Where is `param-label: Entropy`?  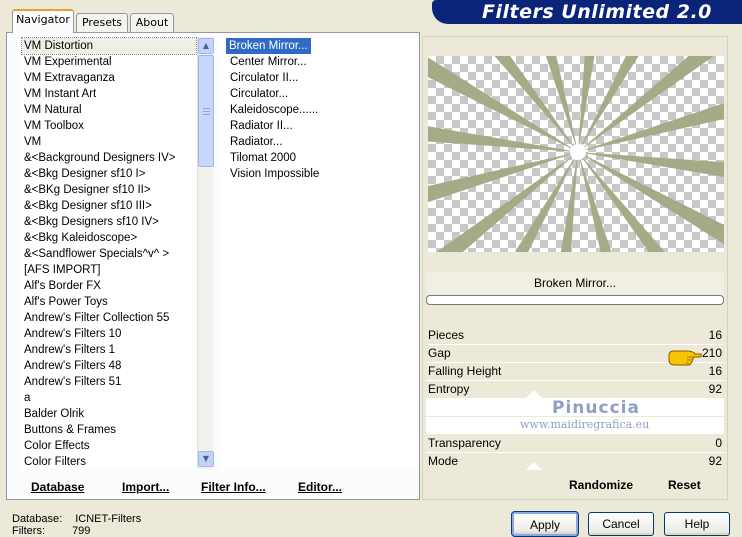
param-label: Entropy is located at coordinates (449, 389).